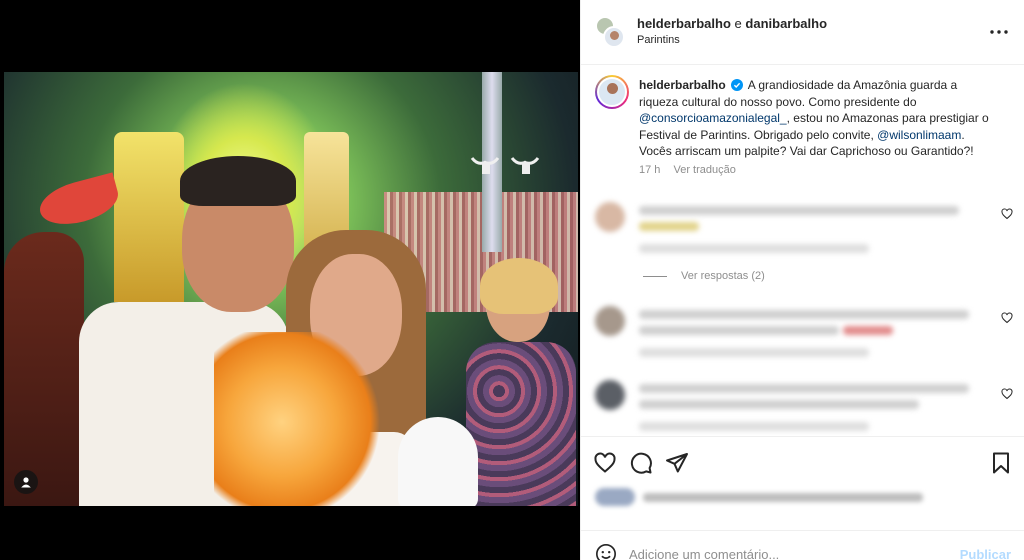 The width and height of the screenshot is (1024, 560). I want to click on translate-link: Ver tradução, so click(704, 170).